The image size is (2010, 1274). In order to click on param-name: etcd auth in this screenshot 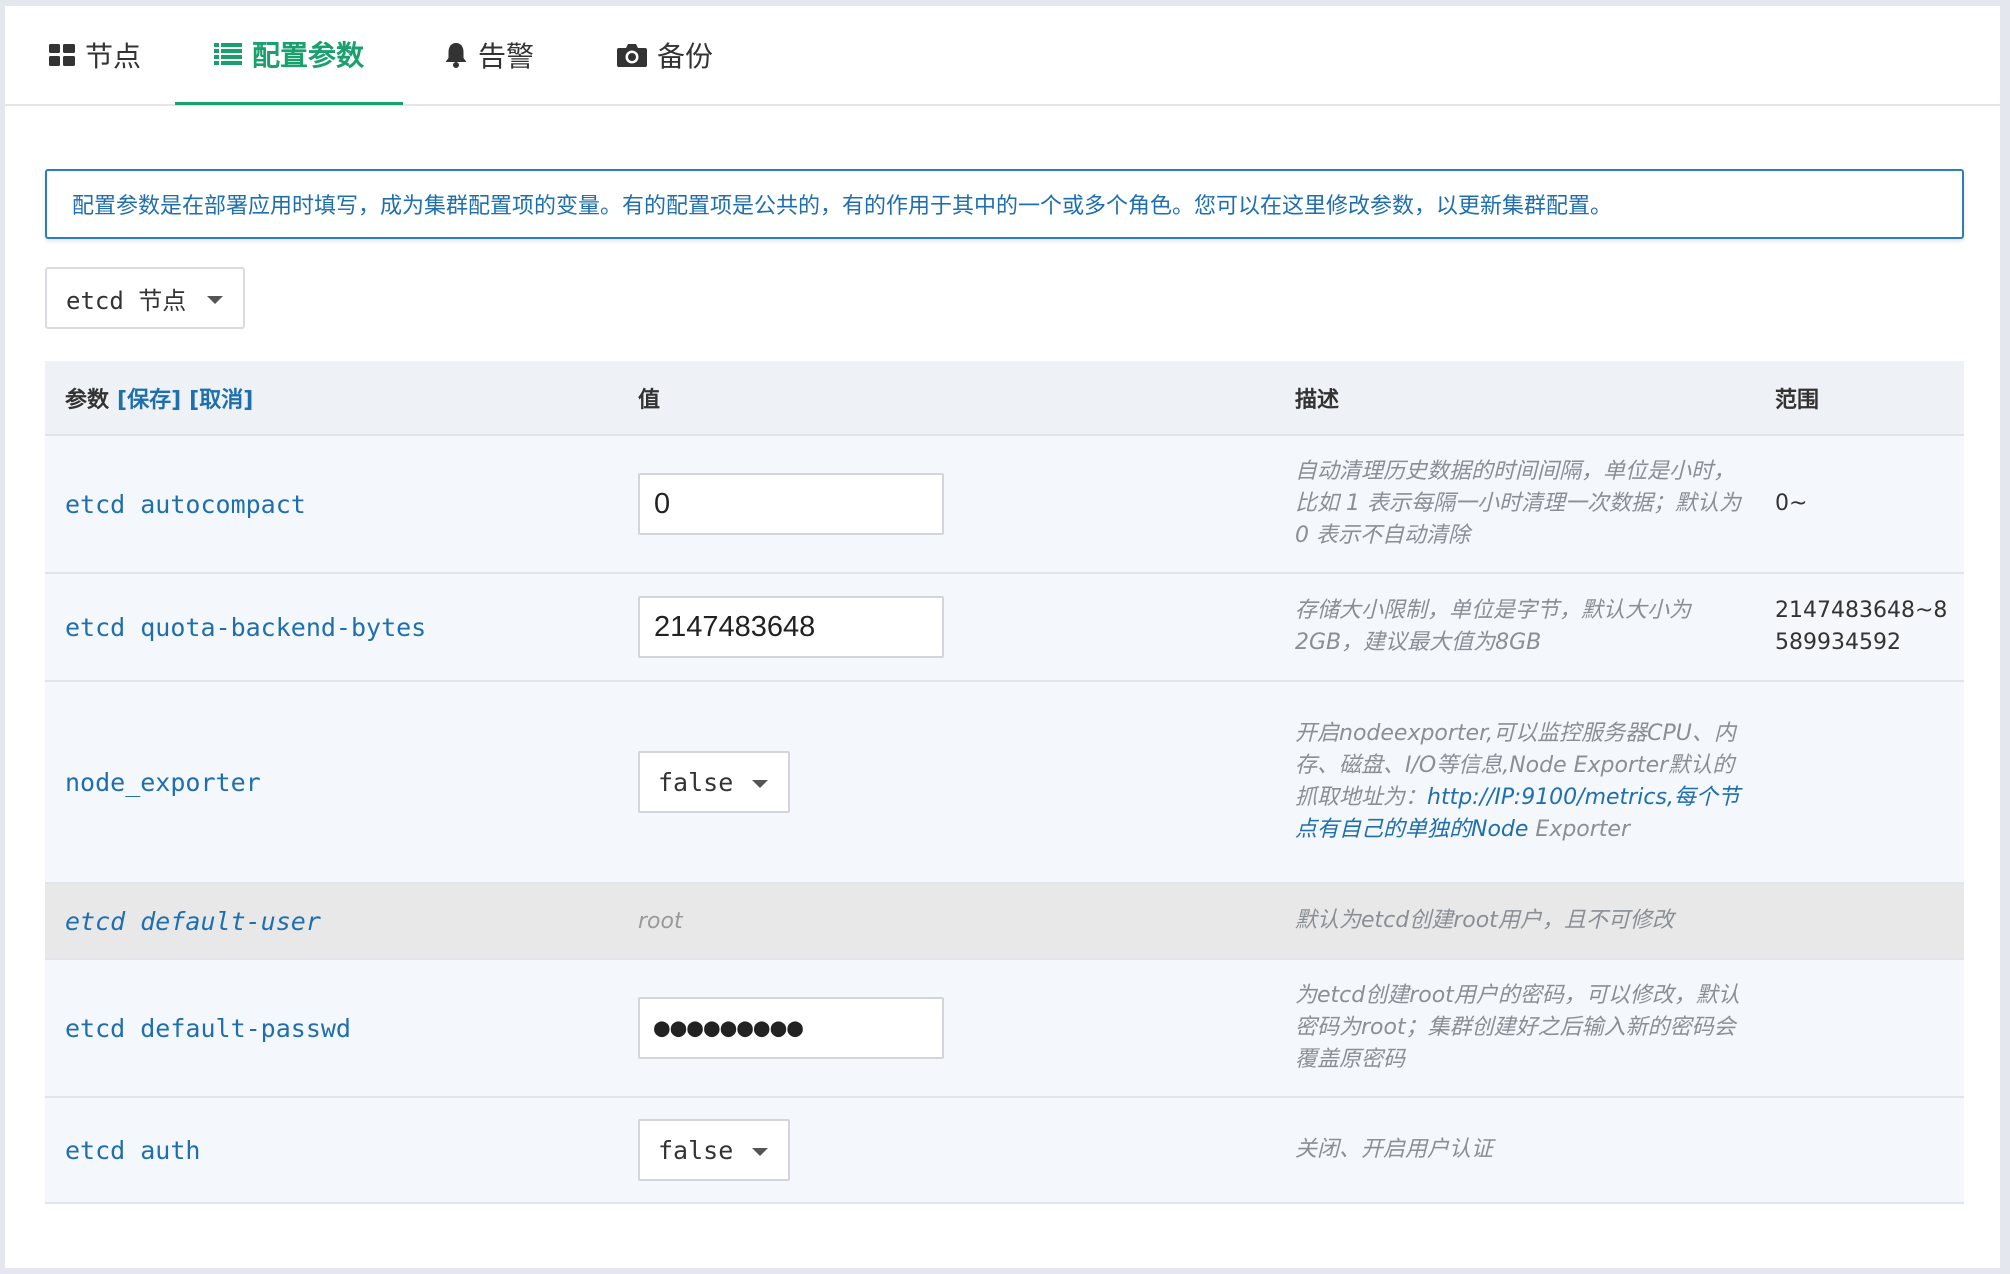, I will do `click(133, 1150)`.